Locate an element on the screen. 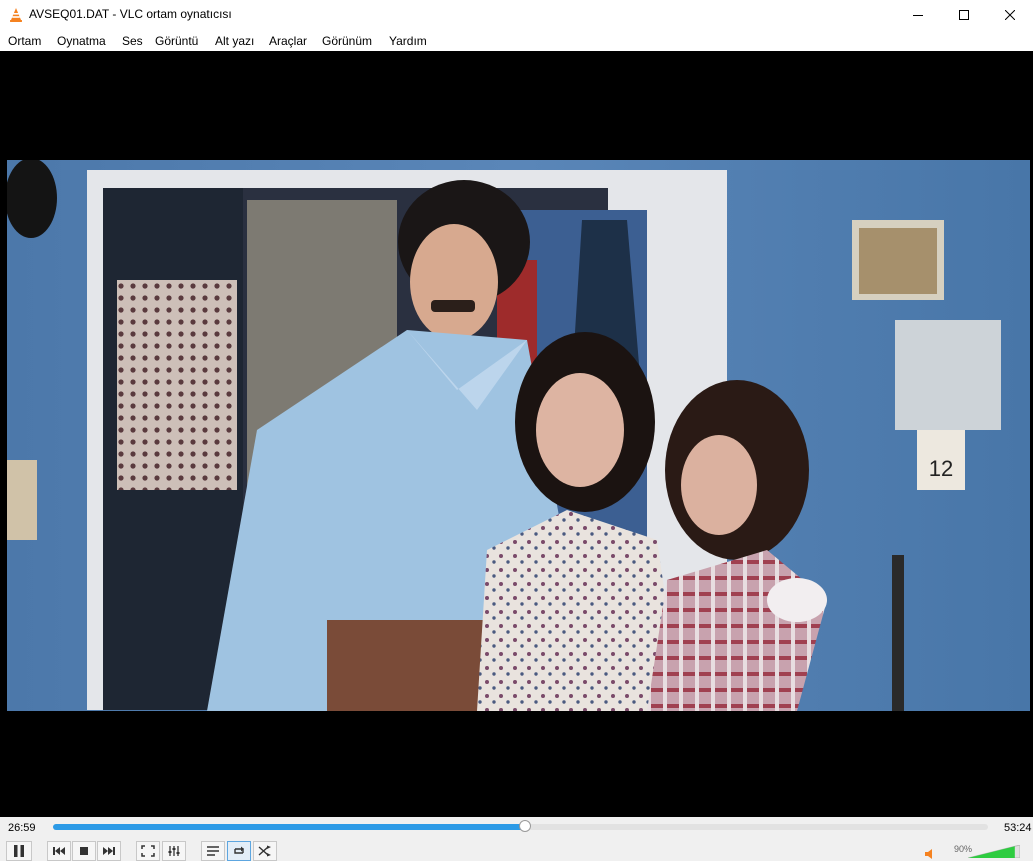 The height and width of the screenshot is (861, 1033). title-bar: AVSEQ01.DAT - VLC ortam oynatıcısı is located at coordinates (516, 15).